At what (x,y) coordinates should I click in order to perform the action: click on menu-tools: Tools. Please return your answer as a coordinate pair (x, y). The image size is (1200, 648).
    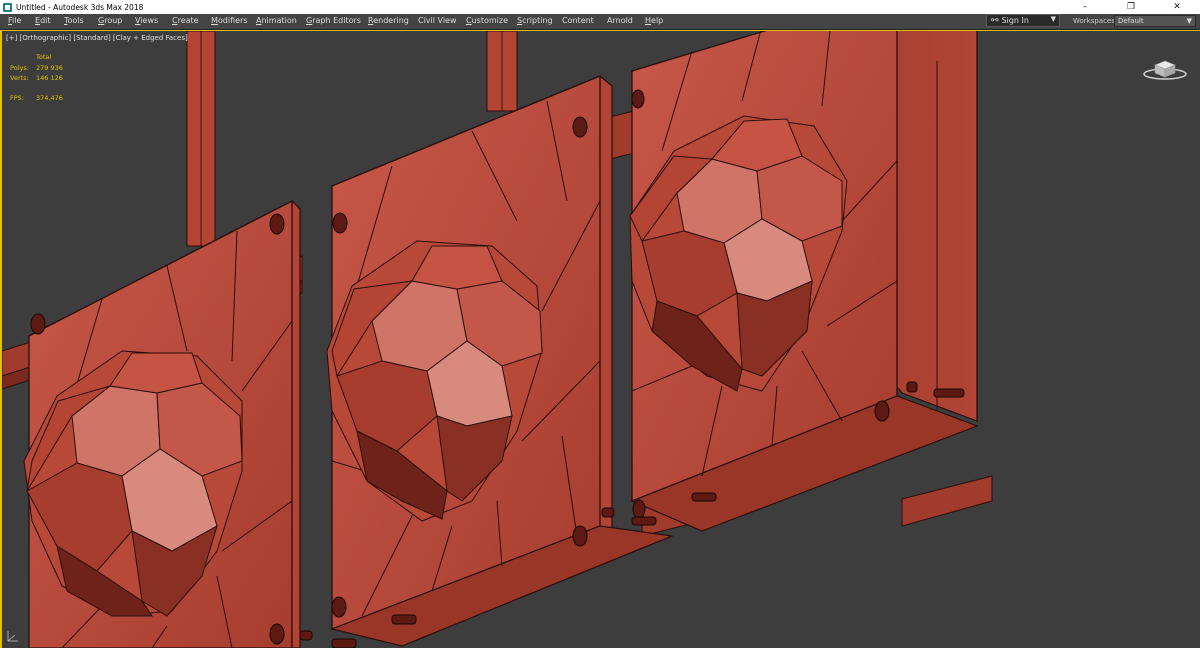
    Looking at the image, I should click on (74, 20).